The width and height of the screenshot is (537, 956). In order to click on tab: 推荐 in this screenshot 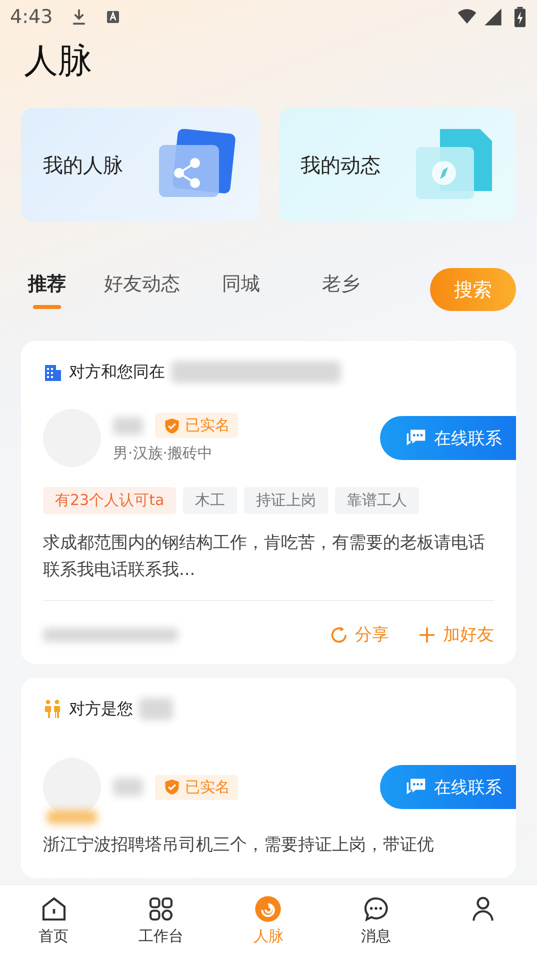, I will do `click(47, 289)`.